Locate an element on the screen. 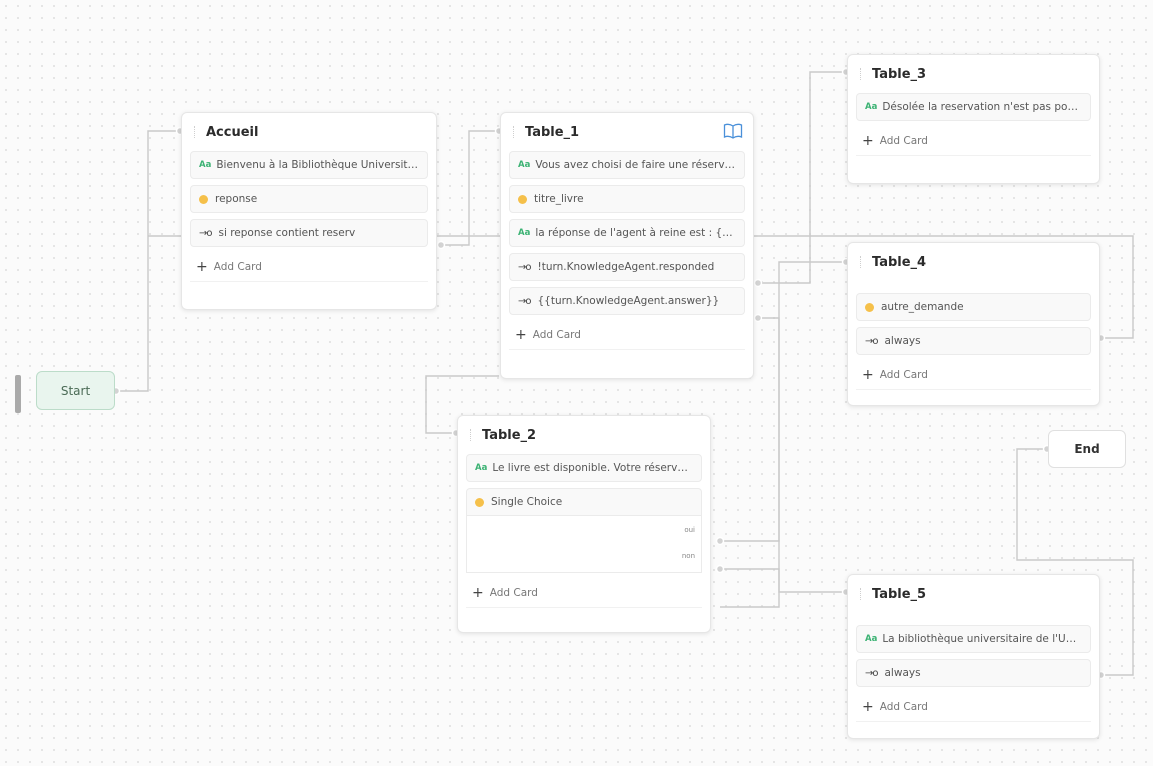 This screenshot has height=766, width=1153. condition-card: →o !turn.KnowledgeAgent.responded is located at coordinates (627, 267).